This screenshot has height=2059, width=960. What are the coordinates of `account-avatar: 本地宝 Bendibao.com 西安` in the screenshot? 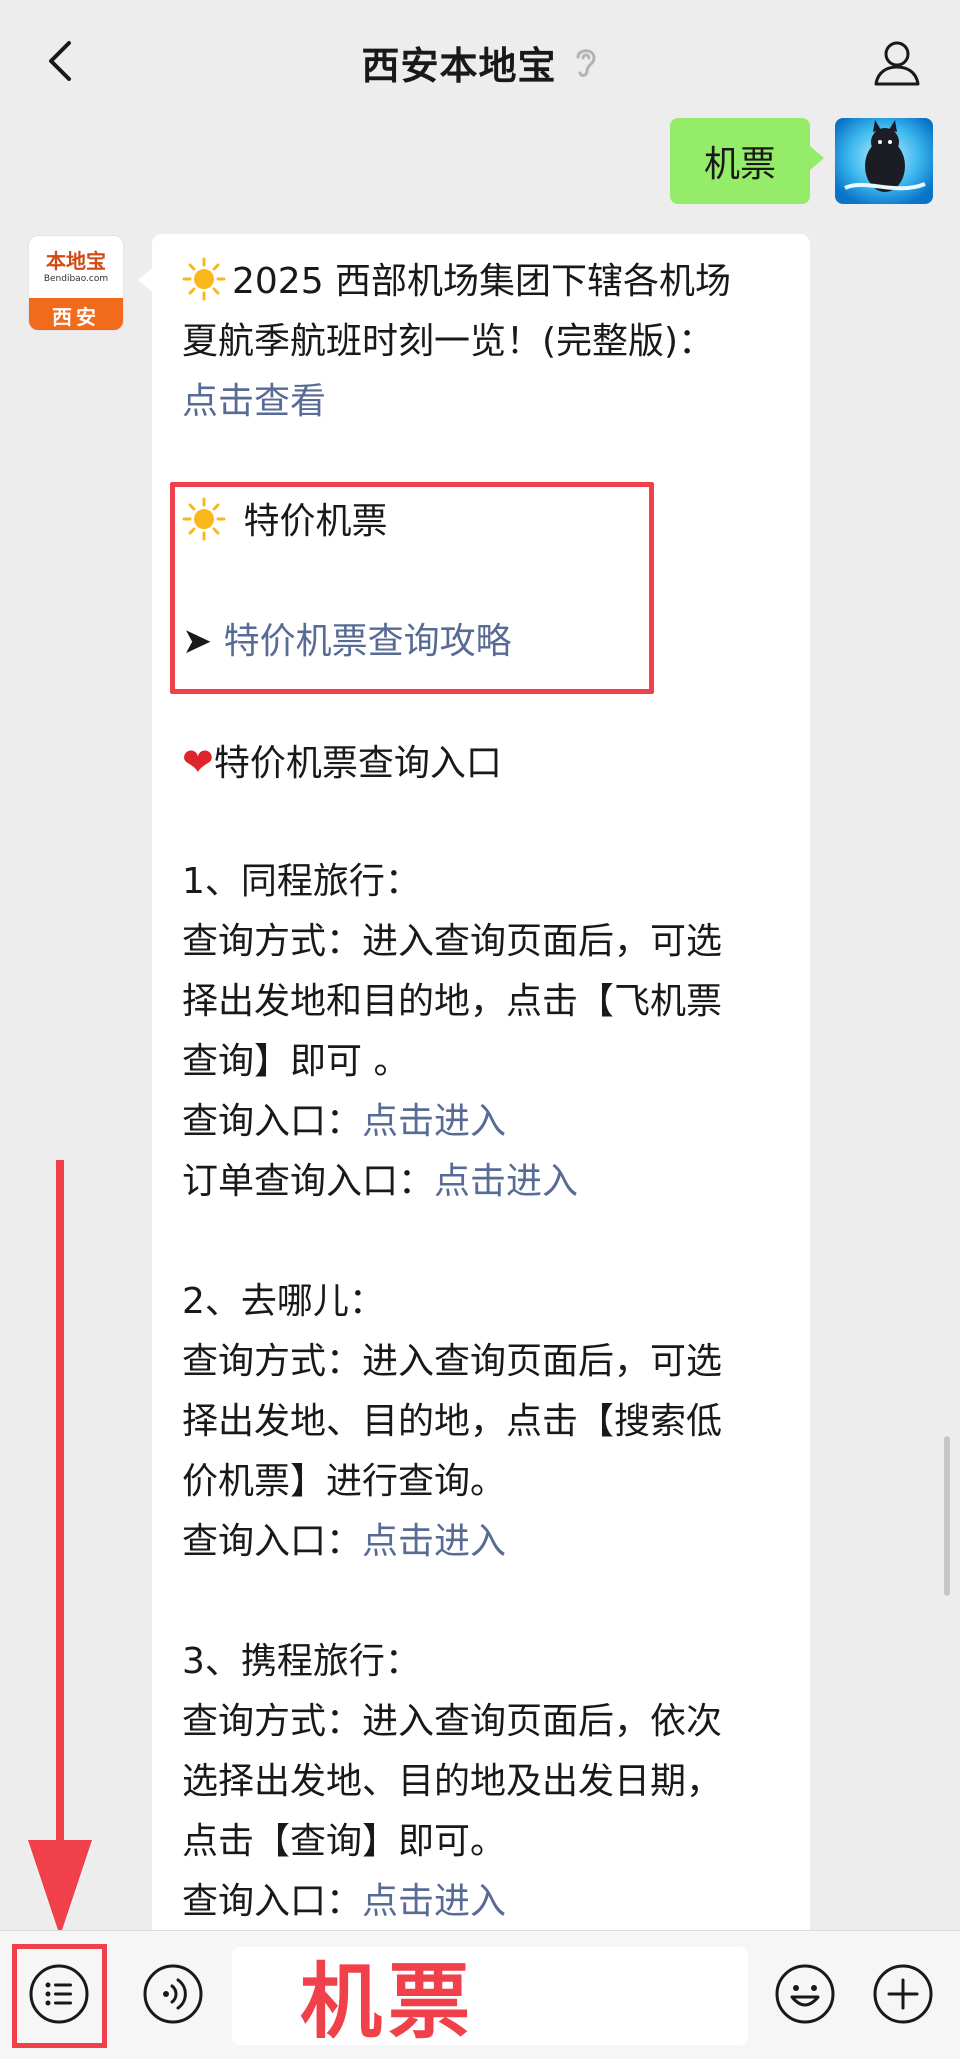 It's located at (76, 283).